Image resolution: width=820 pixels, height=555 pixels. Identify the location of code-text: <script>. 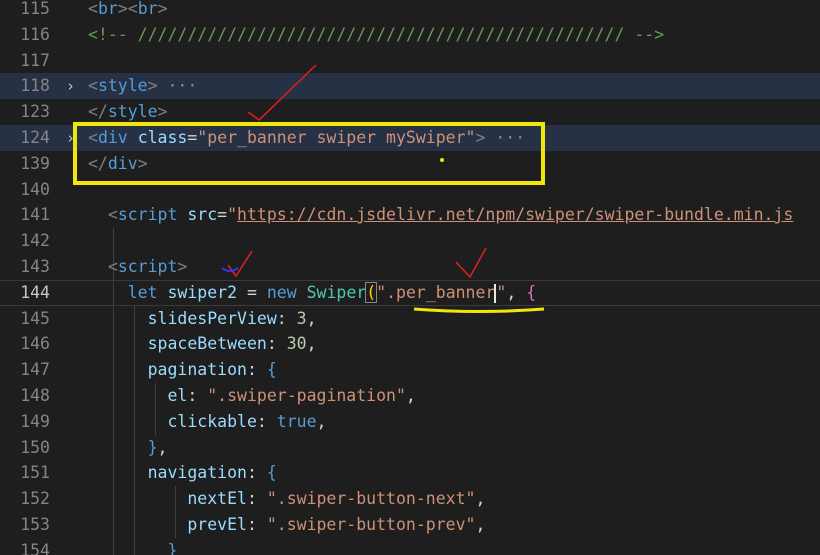
(137, 267).